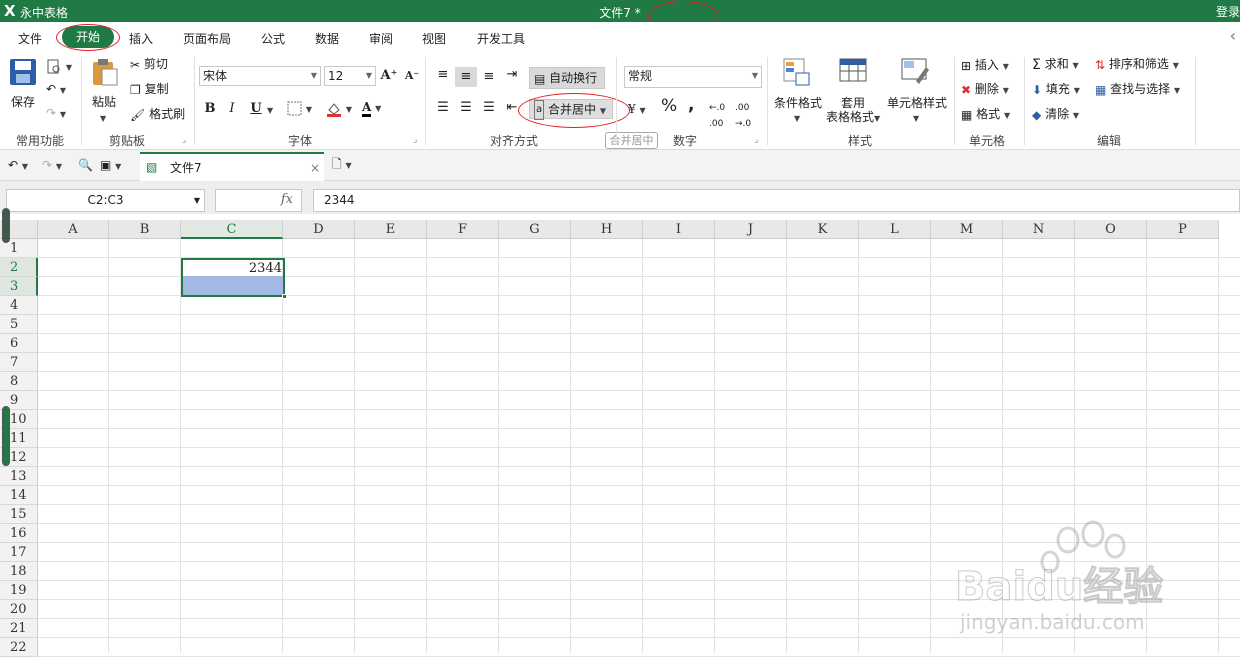 This screenshot has width=1240, height=657. I want to click on name-box: C2:C3 ▼, so click(105, 200).